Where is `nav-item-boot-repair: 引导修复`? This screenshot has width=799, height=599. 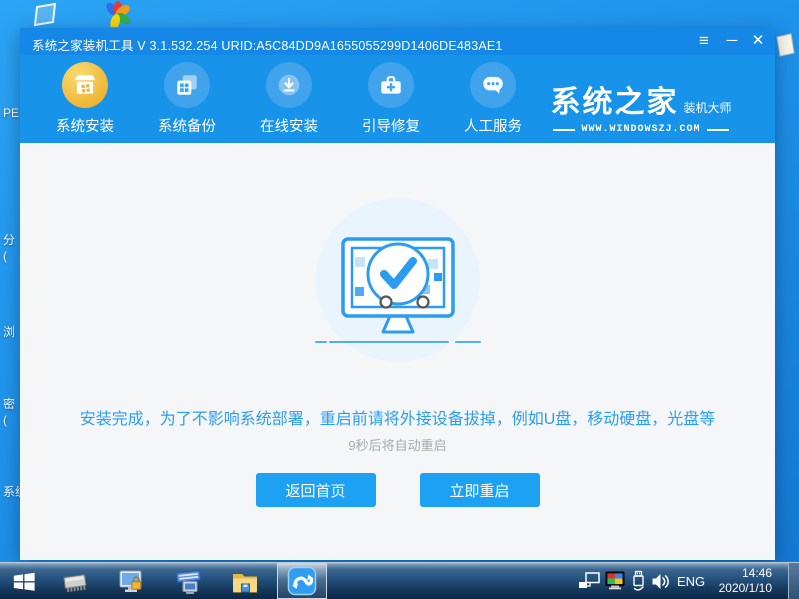
nav-item-boot-repair: 引导修复 is located at coordinates (391, 99).